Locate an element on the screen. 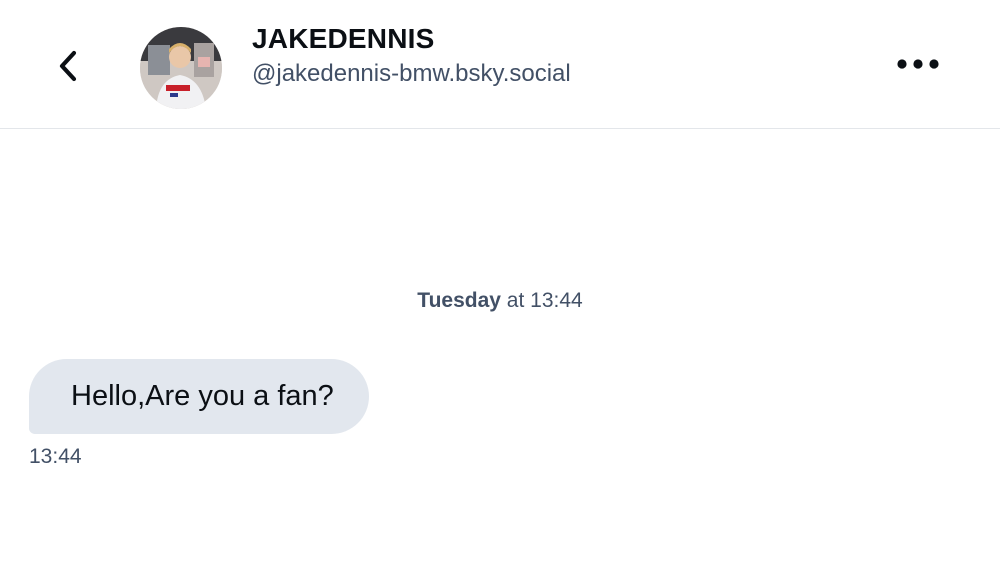 The height and width of the screenshot is (563, 1000). date-divider-day: Tuesday is located at coordinates (459, 300).